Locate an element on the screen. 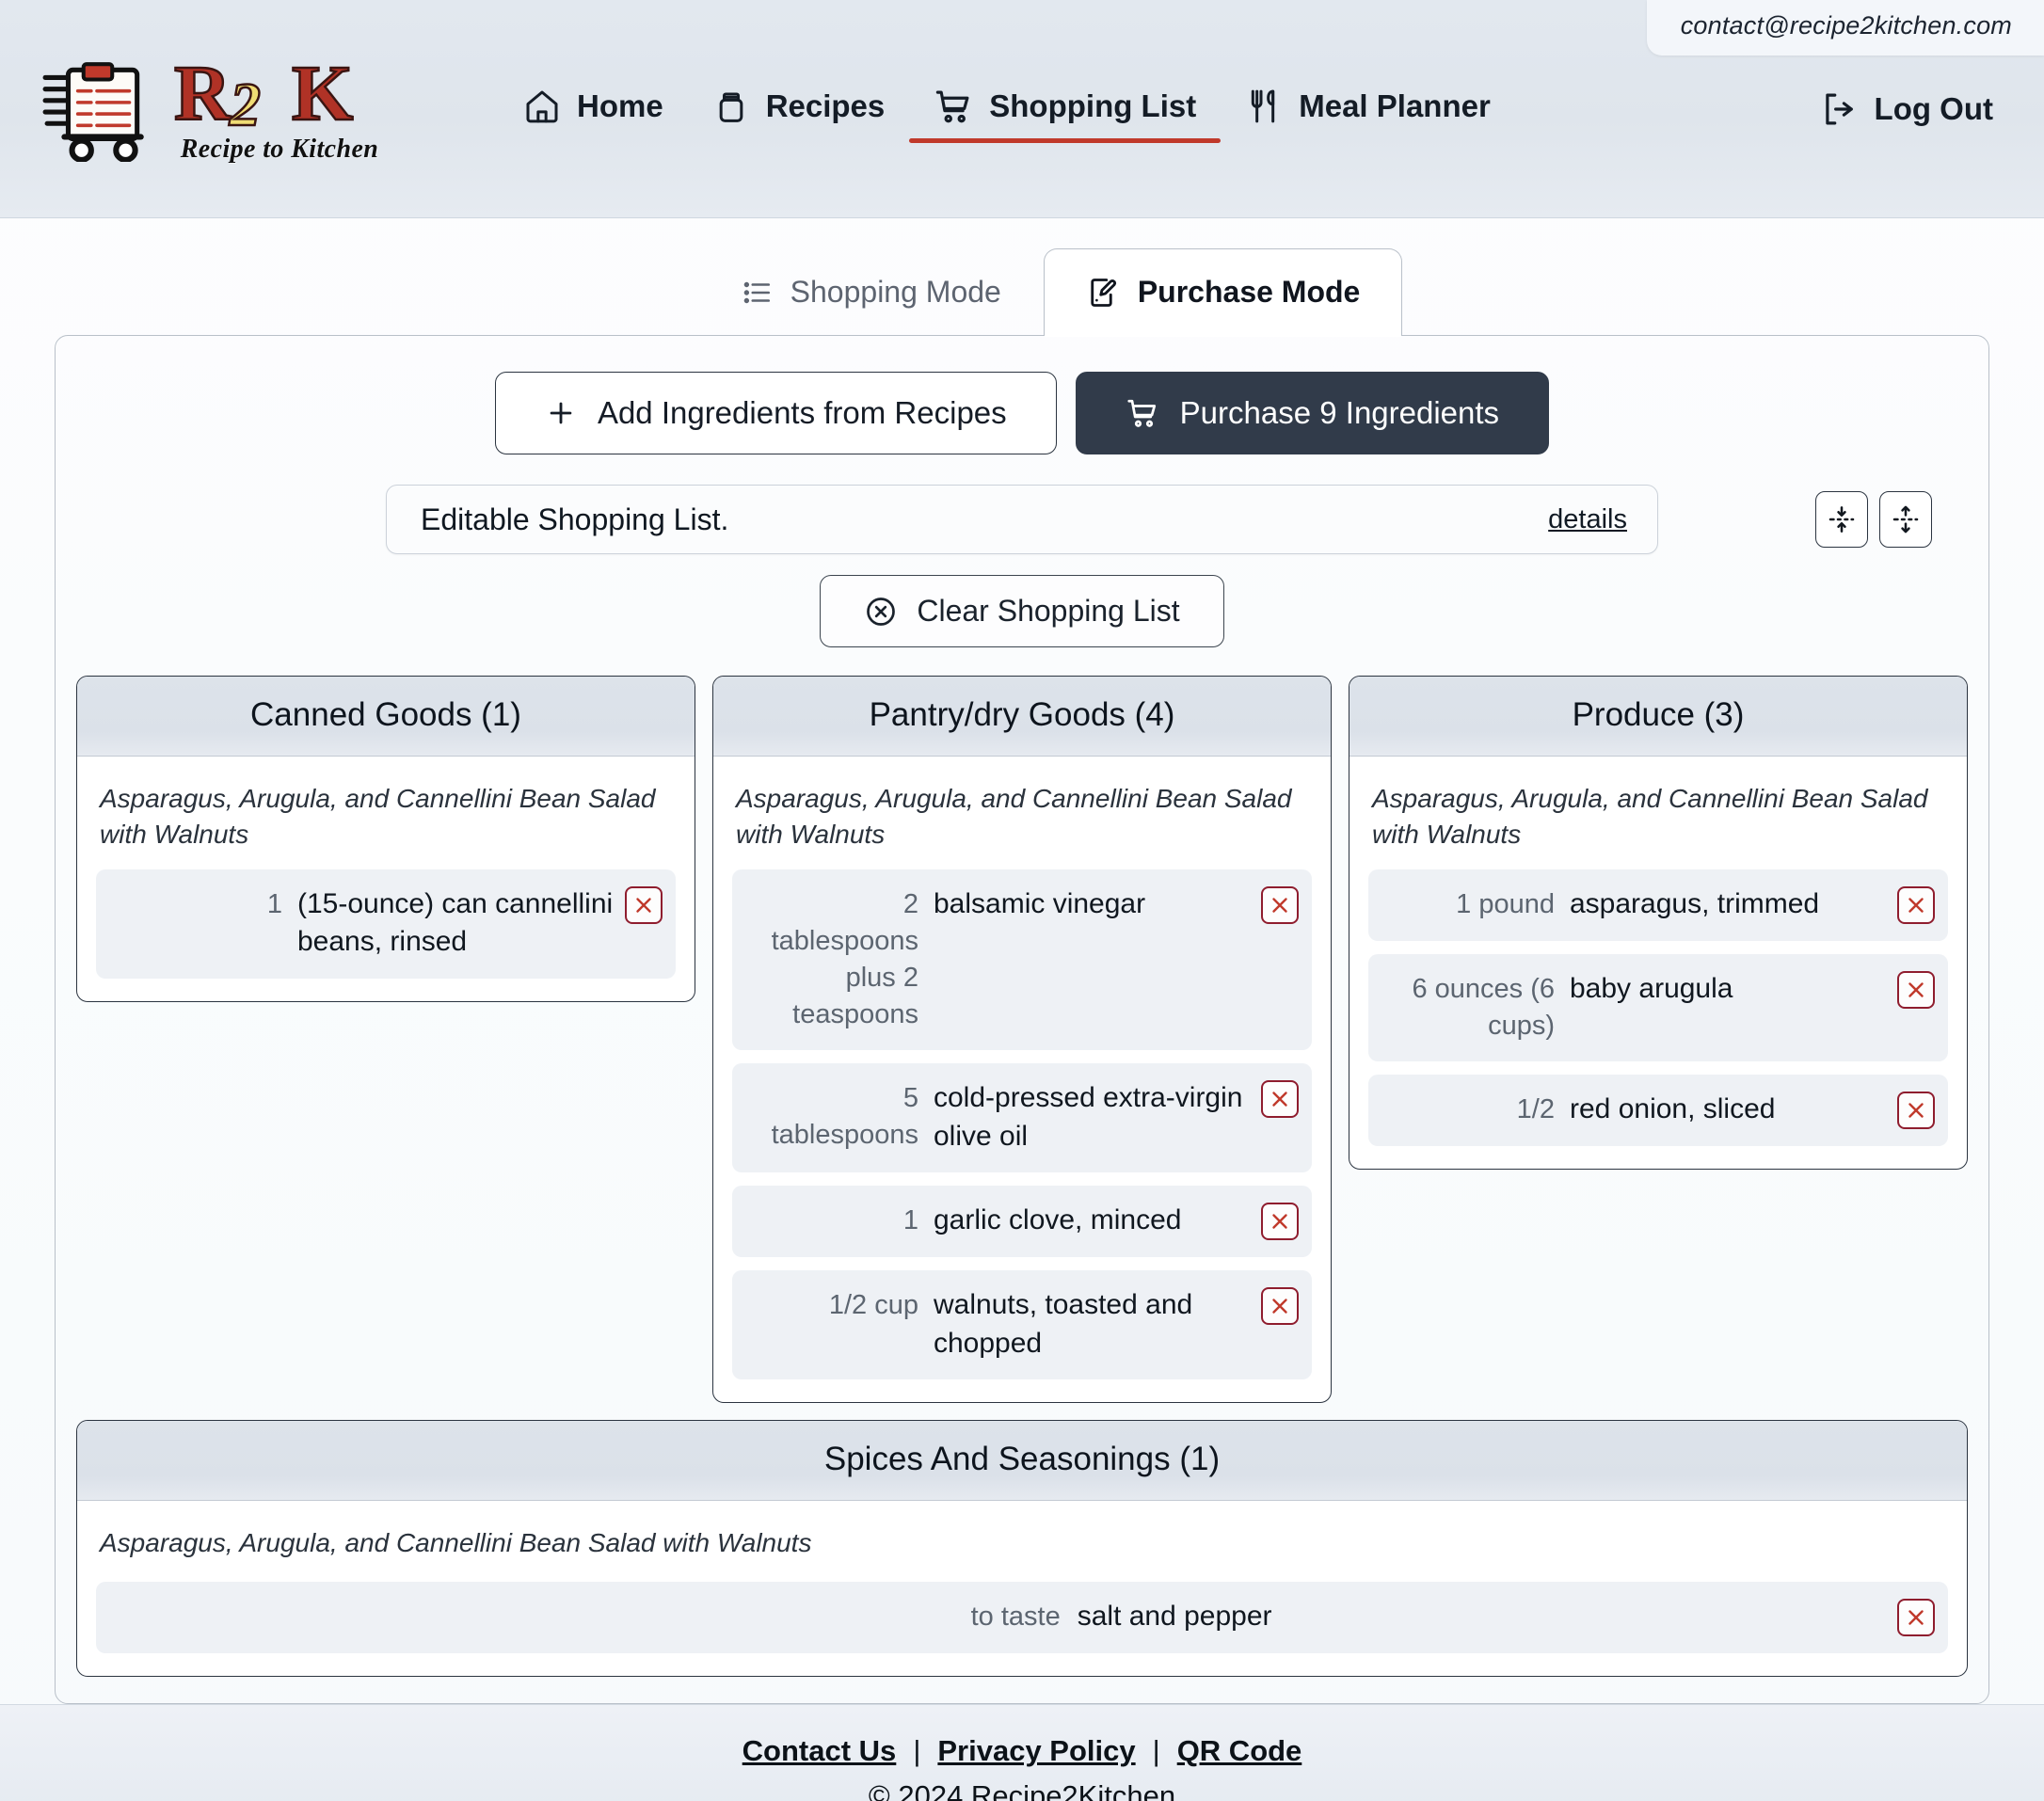  home-icon is located at coordinates (542, 106).